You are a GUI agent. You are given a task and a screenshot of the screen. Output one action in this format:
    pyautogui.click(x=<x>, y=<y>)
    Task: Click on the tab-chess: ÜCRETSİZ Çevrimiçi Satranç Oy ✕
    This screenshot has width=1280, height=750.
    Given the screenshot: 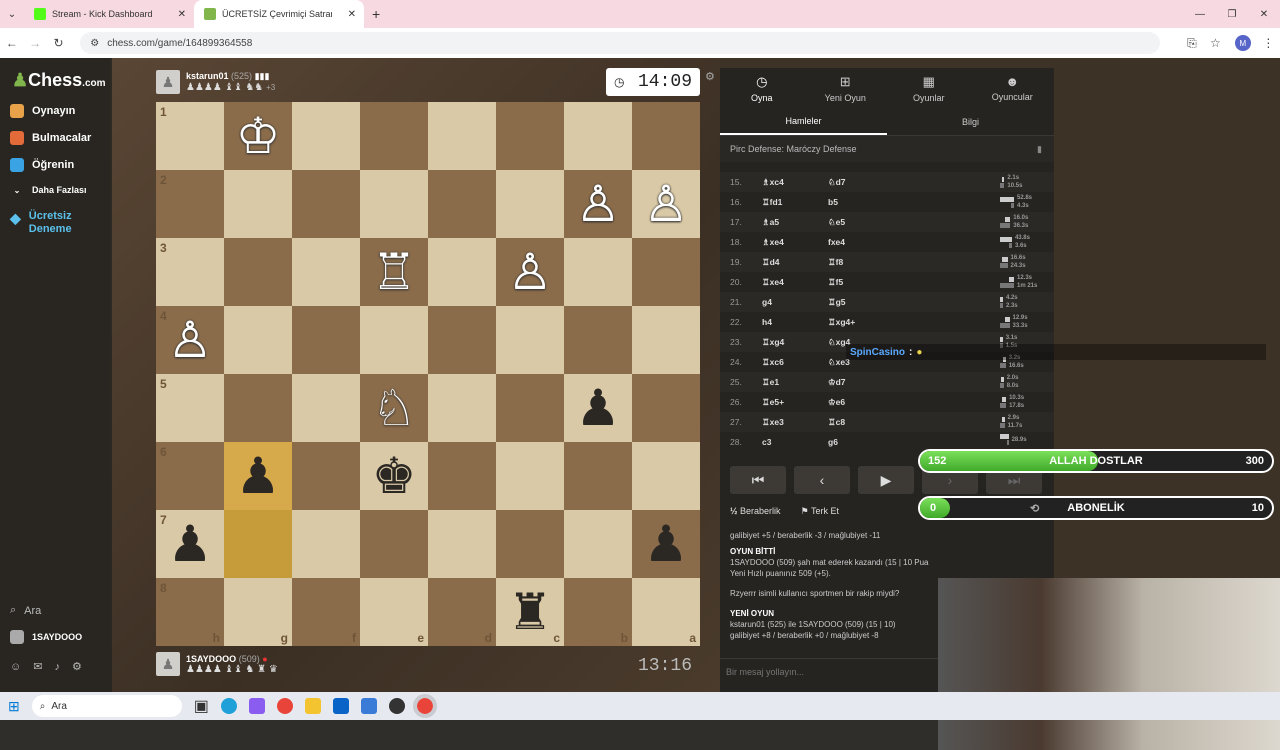 What is the action you would take?
    pyautogui.click(x=279, y=14)
    